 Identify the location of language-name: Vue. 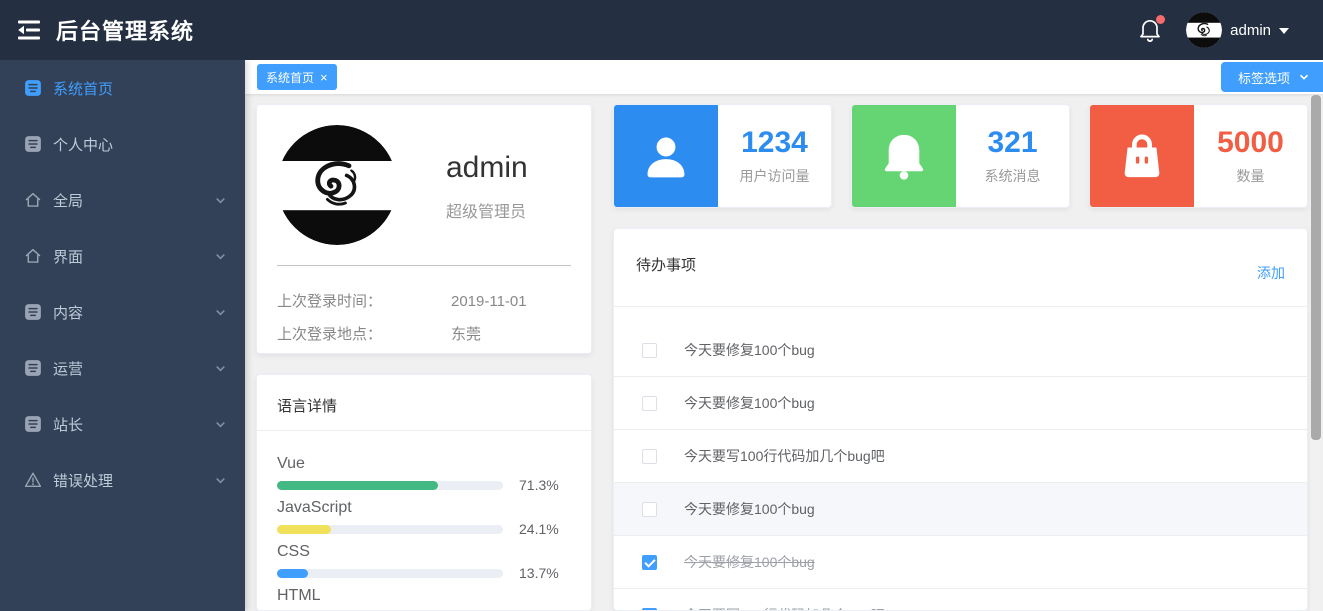
(291, 463).